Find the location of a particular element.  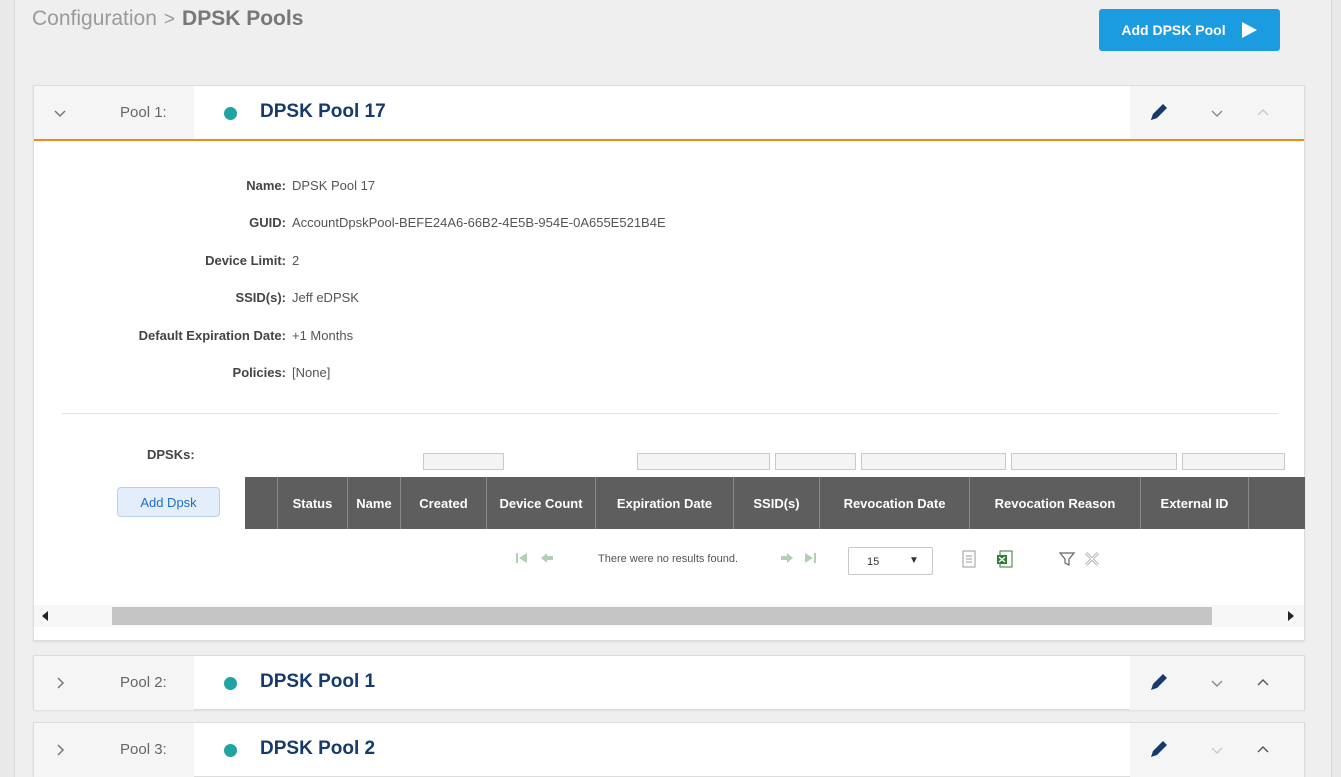

export-excel-icon is located at coordinates (1005, 559).